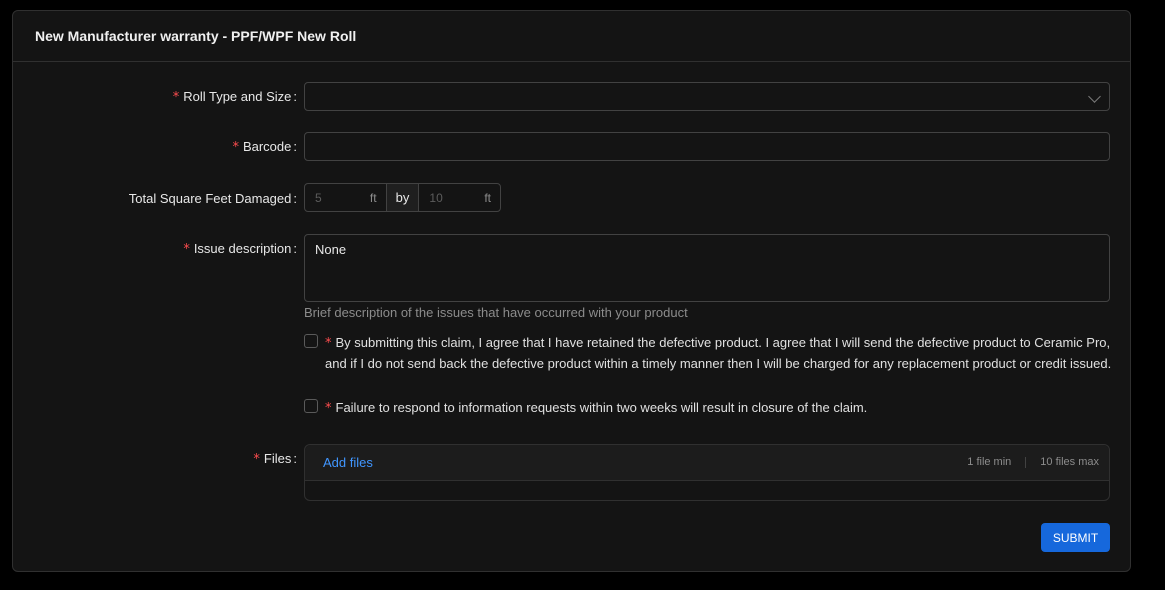 Image resolution: width=1165 pixels, height=590 pixels. What do you see at coordinates (348, 462) in the screenshot?
I see `add-files-button: Add files` at bounding box center [348, 462].